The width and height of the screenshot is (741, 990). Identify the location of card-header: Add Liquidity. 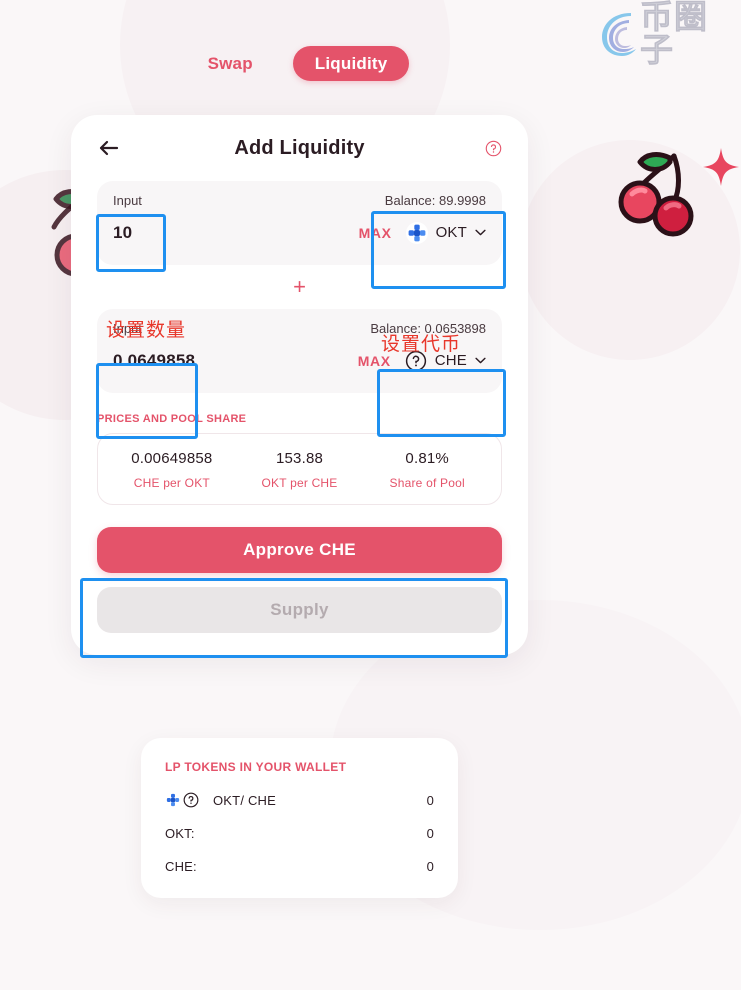
(299, 148).